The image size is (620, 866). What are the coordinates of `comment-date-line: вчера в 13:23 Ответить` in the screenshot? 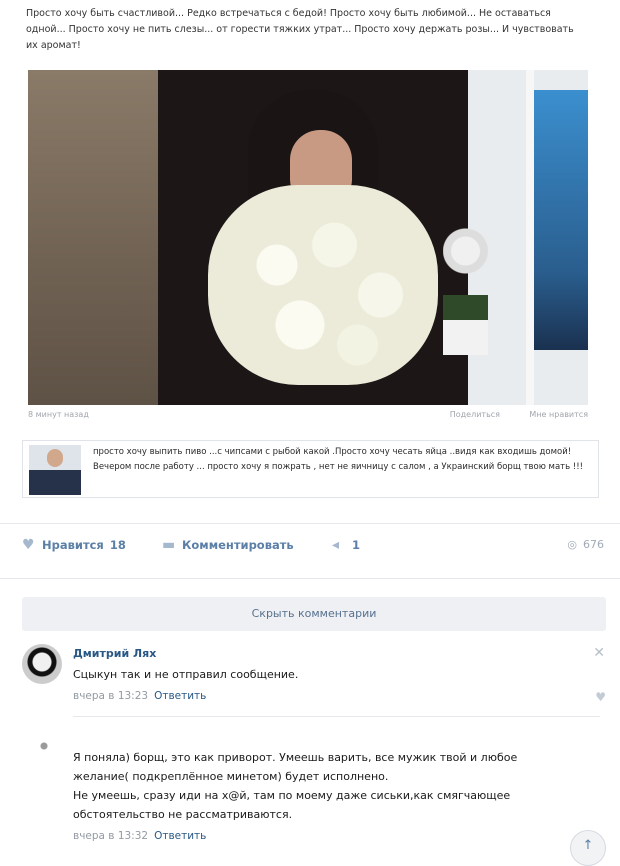 It's located at (139, 696).